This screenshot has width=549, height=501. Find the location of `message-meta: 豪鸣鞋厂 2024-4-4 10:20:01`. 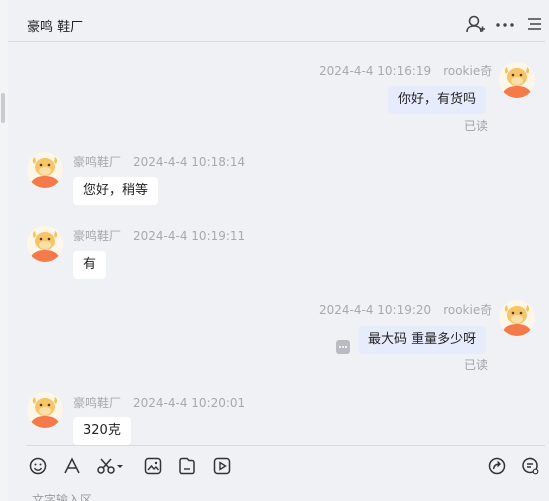

message-meta: 豪鸣鞋厂 2024-4-4 10:20:01 is located at coordinates (159, 402).